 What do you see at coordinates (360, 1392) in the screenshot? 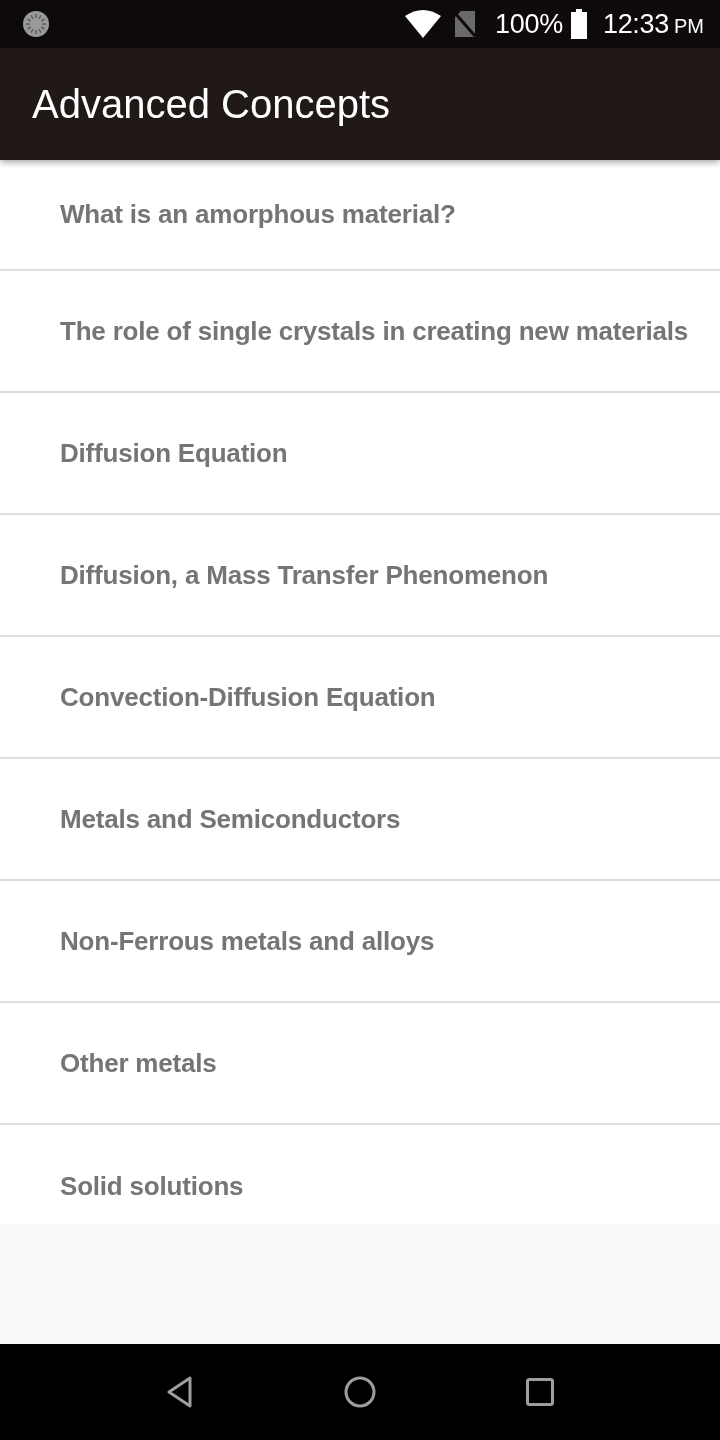
I see `home-icon` at bounding box center [360, 1392].